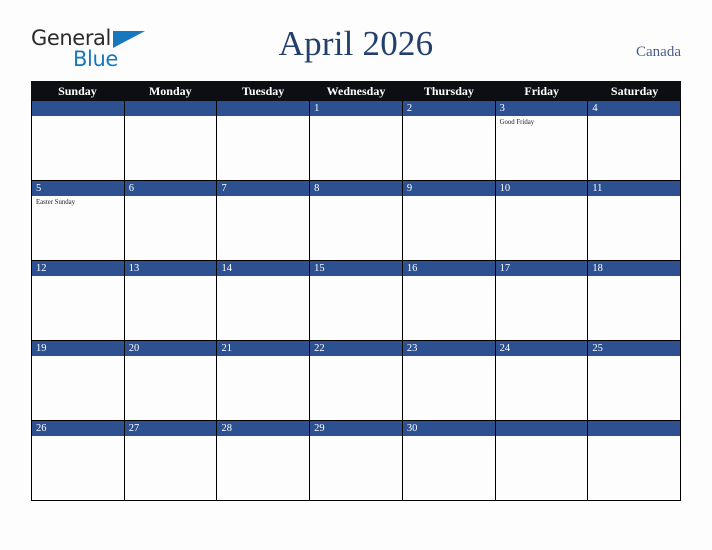  What do you see at coordinates (517, 122) in the screenshot?
I see `holiday-label: Good Friday` at bounding box center [517, 122].